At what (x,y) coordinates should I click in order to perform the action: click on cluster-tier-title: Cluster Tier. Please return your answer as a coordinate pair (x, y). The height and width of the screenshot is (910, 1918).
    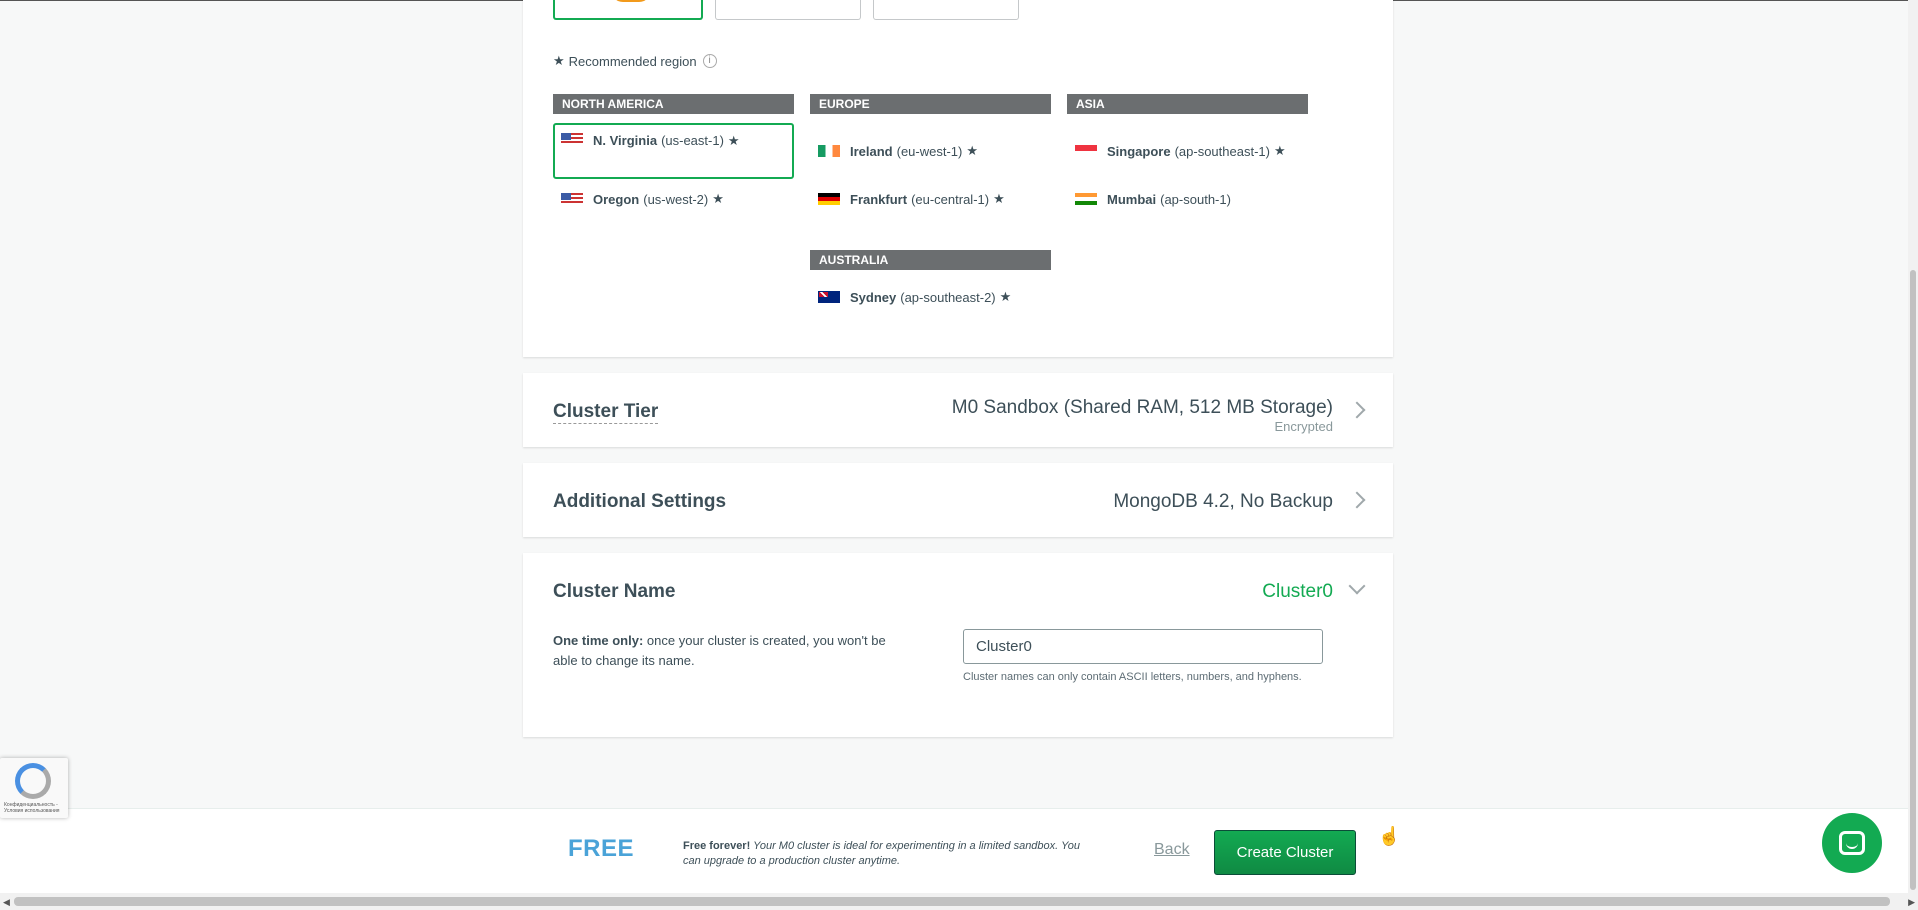
    Looking at the image, I should click on (606, 412).